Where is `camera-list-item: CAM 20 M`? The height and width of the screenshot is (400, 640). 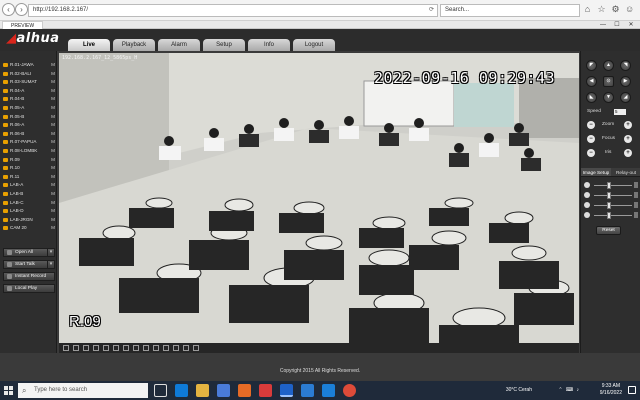 camera-list-item: CAM 20 M is located at coordinates (29, 228).